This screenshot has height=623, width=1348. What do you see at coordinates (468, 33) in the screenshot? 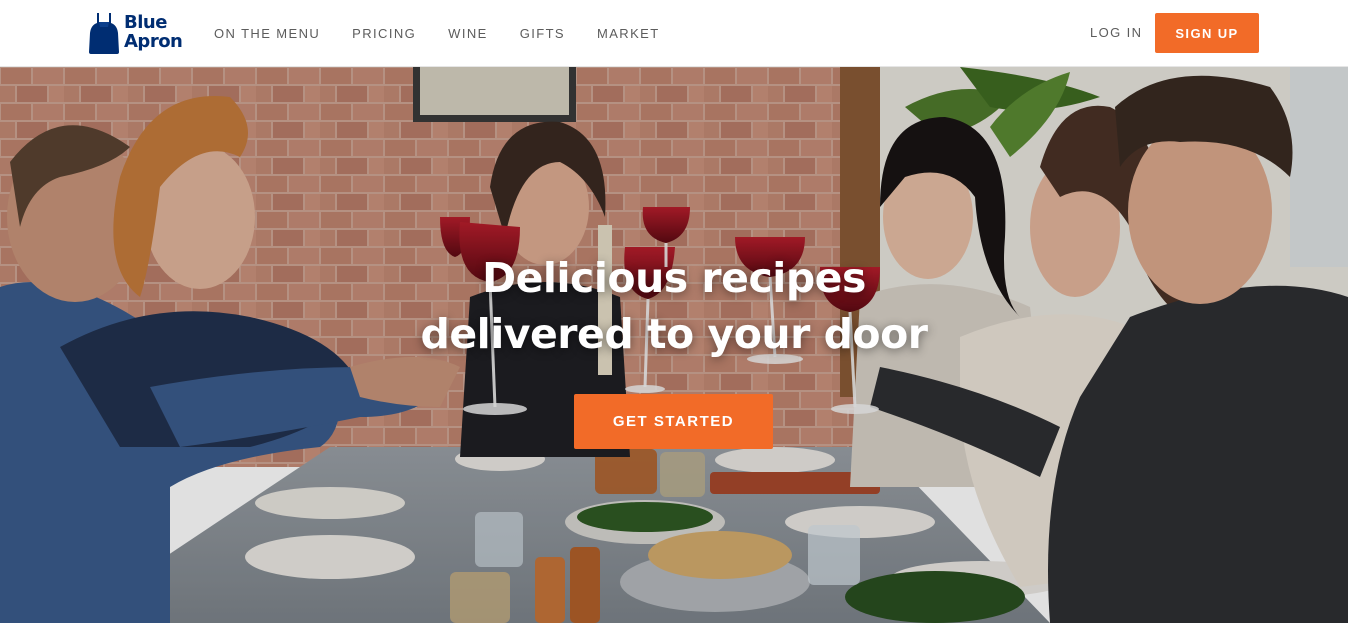
I see `nav-item-wine: WINE` at bounding box center [468, 33].